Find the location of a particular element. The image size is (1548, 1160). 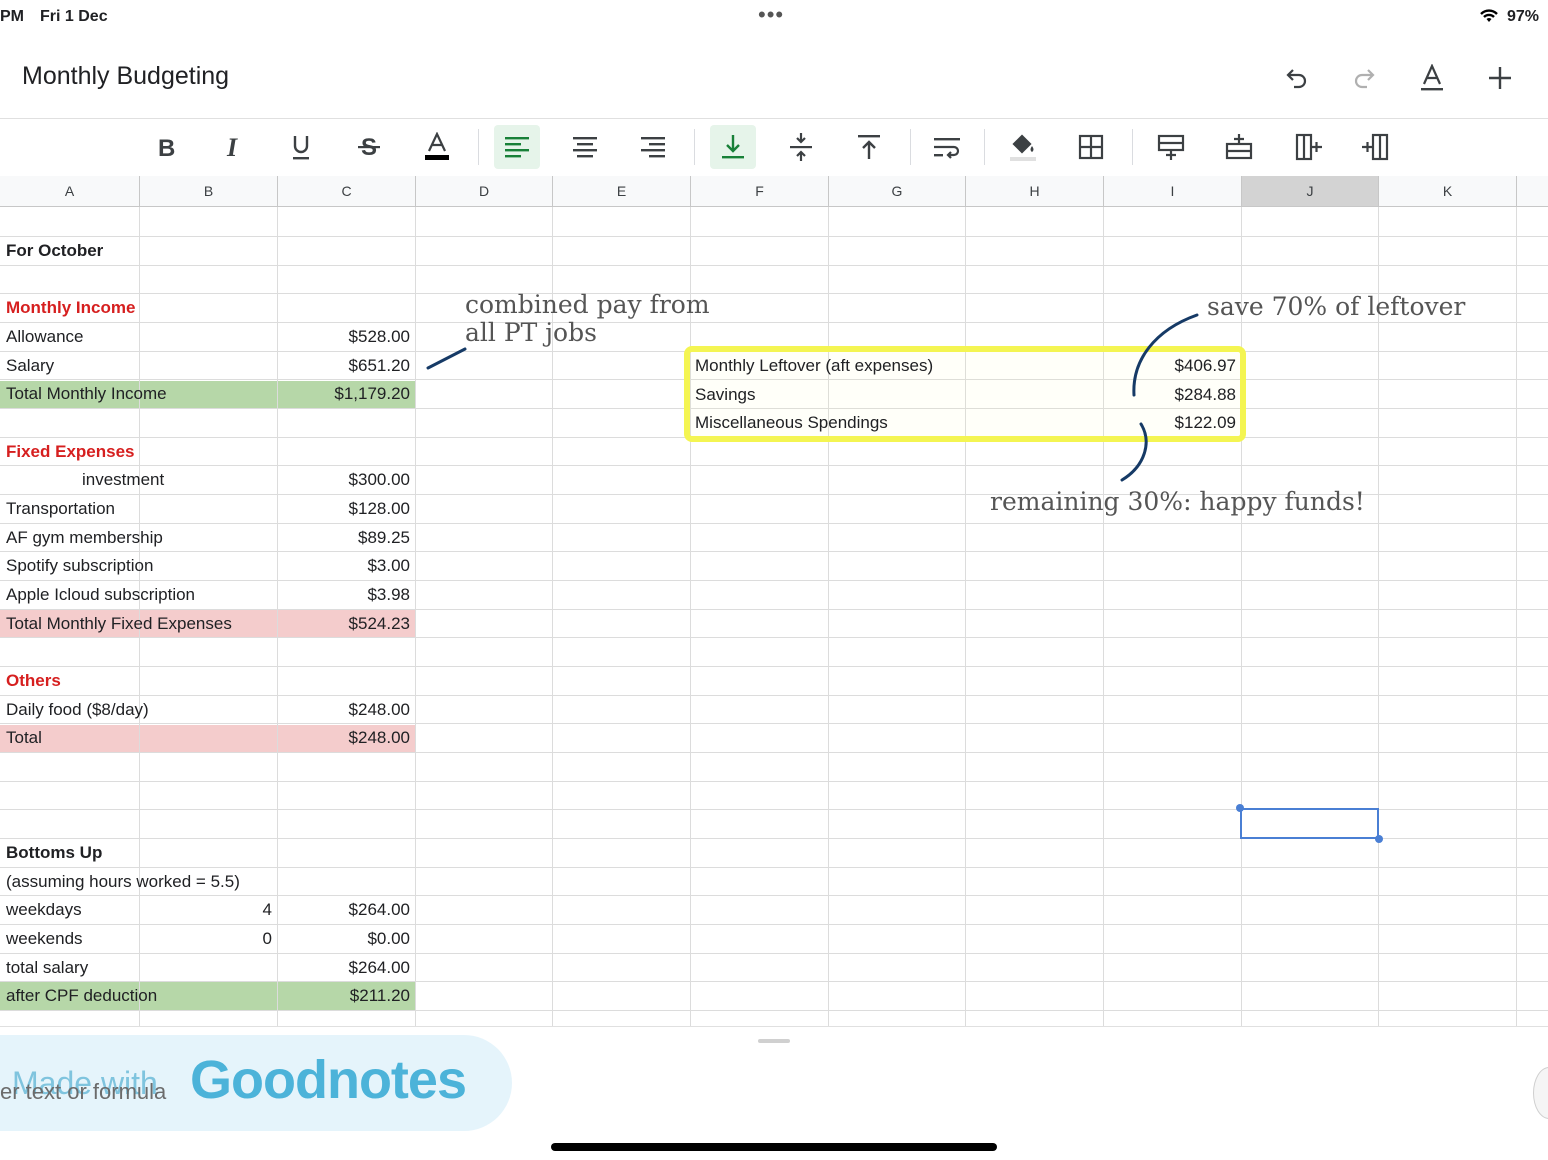

drag-handle is located at coordinates (774, 1041).